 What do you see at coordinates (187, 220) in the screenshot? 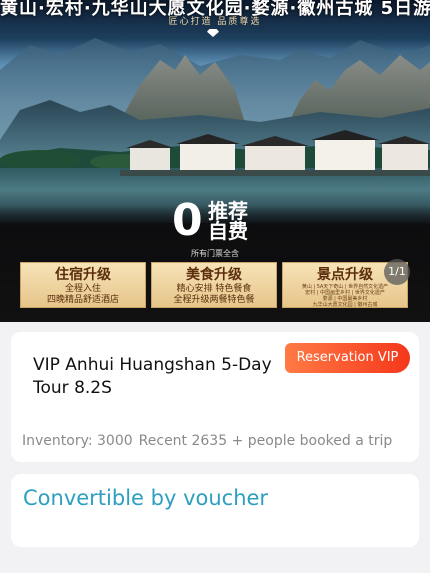
I see `promo-zero: 0` at bounding box center [187, 220].